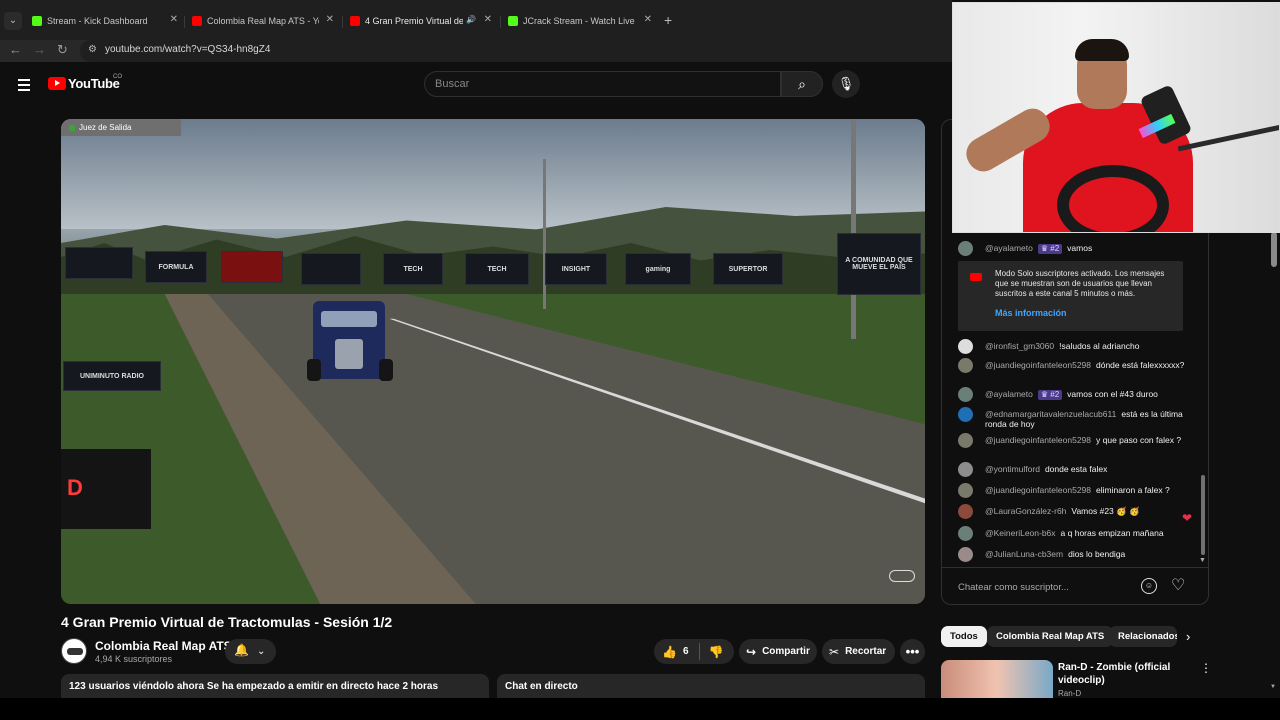 The width and height of the screenshot is (1280, 720). I want to click on notification-bell-button: 🔔 ⌄, so click(250, 651).